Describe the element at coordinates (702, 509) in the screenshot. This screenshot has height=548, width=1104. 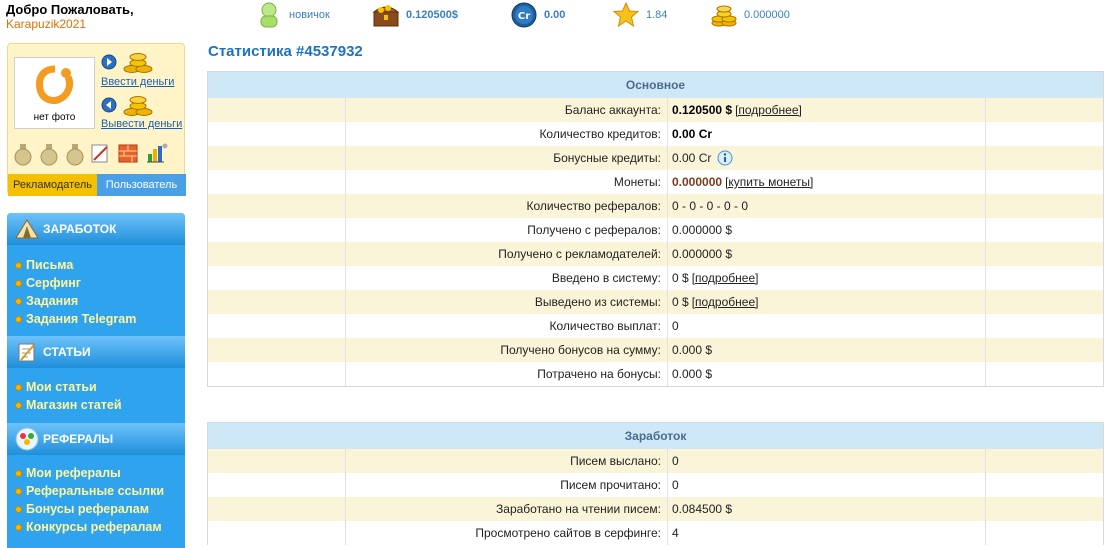
I see `row-value: 0.084500 $` at that location.